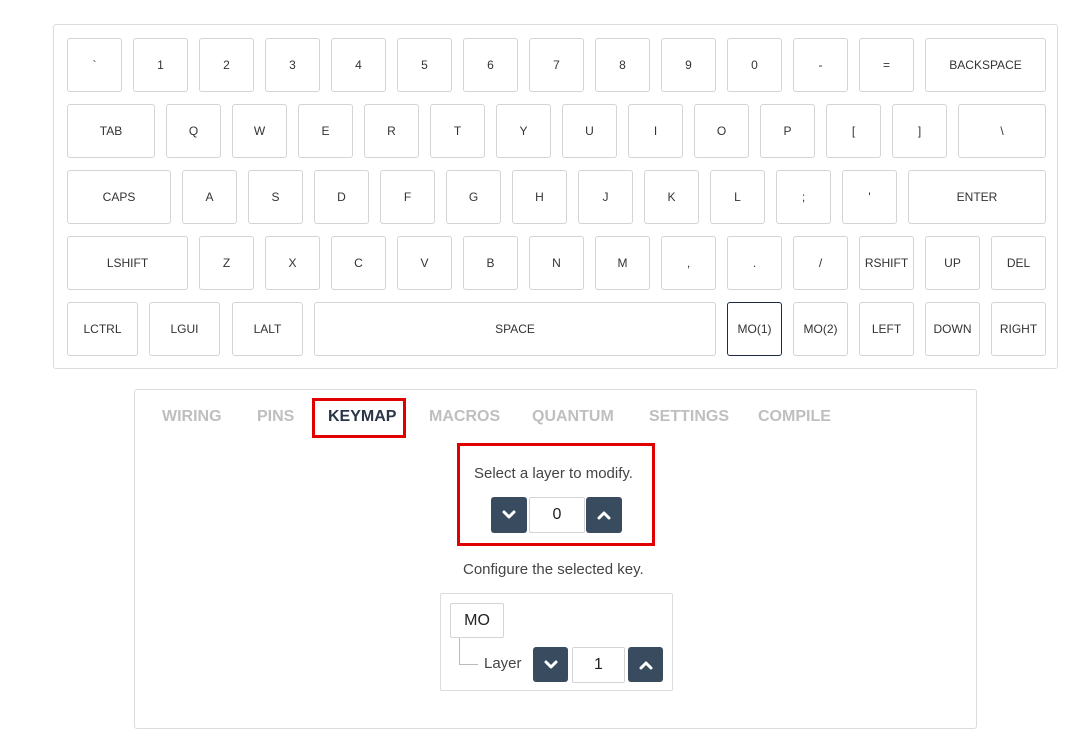 This screenshot has width=1071, height=729. Describe the element at coordinates (688, 65) in the screenshot. I see `key: 9` at that location.